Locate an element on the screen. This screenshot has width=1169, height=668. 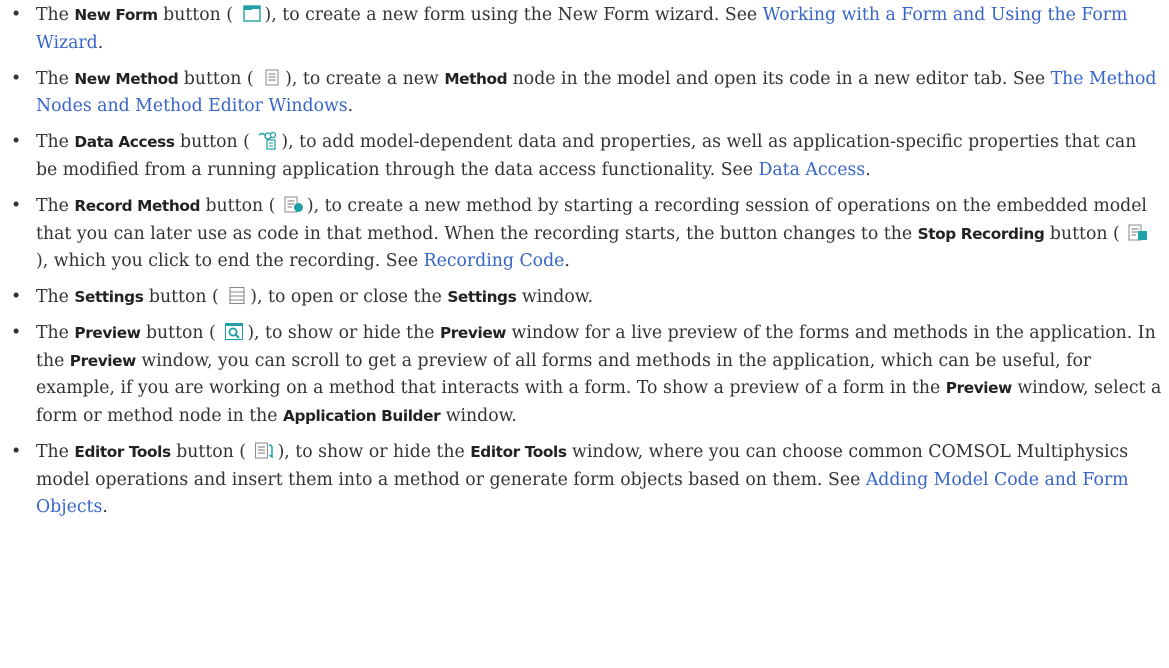
new-form-icon is located at coordinates (252, 13).